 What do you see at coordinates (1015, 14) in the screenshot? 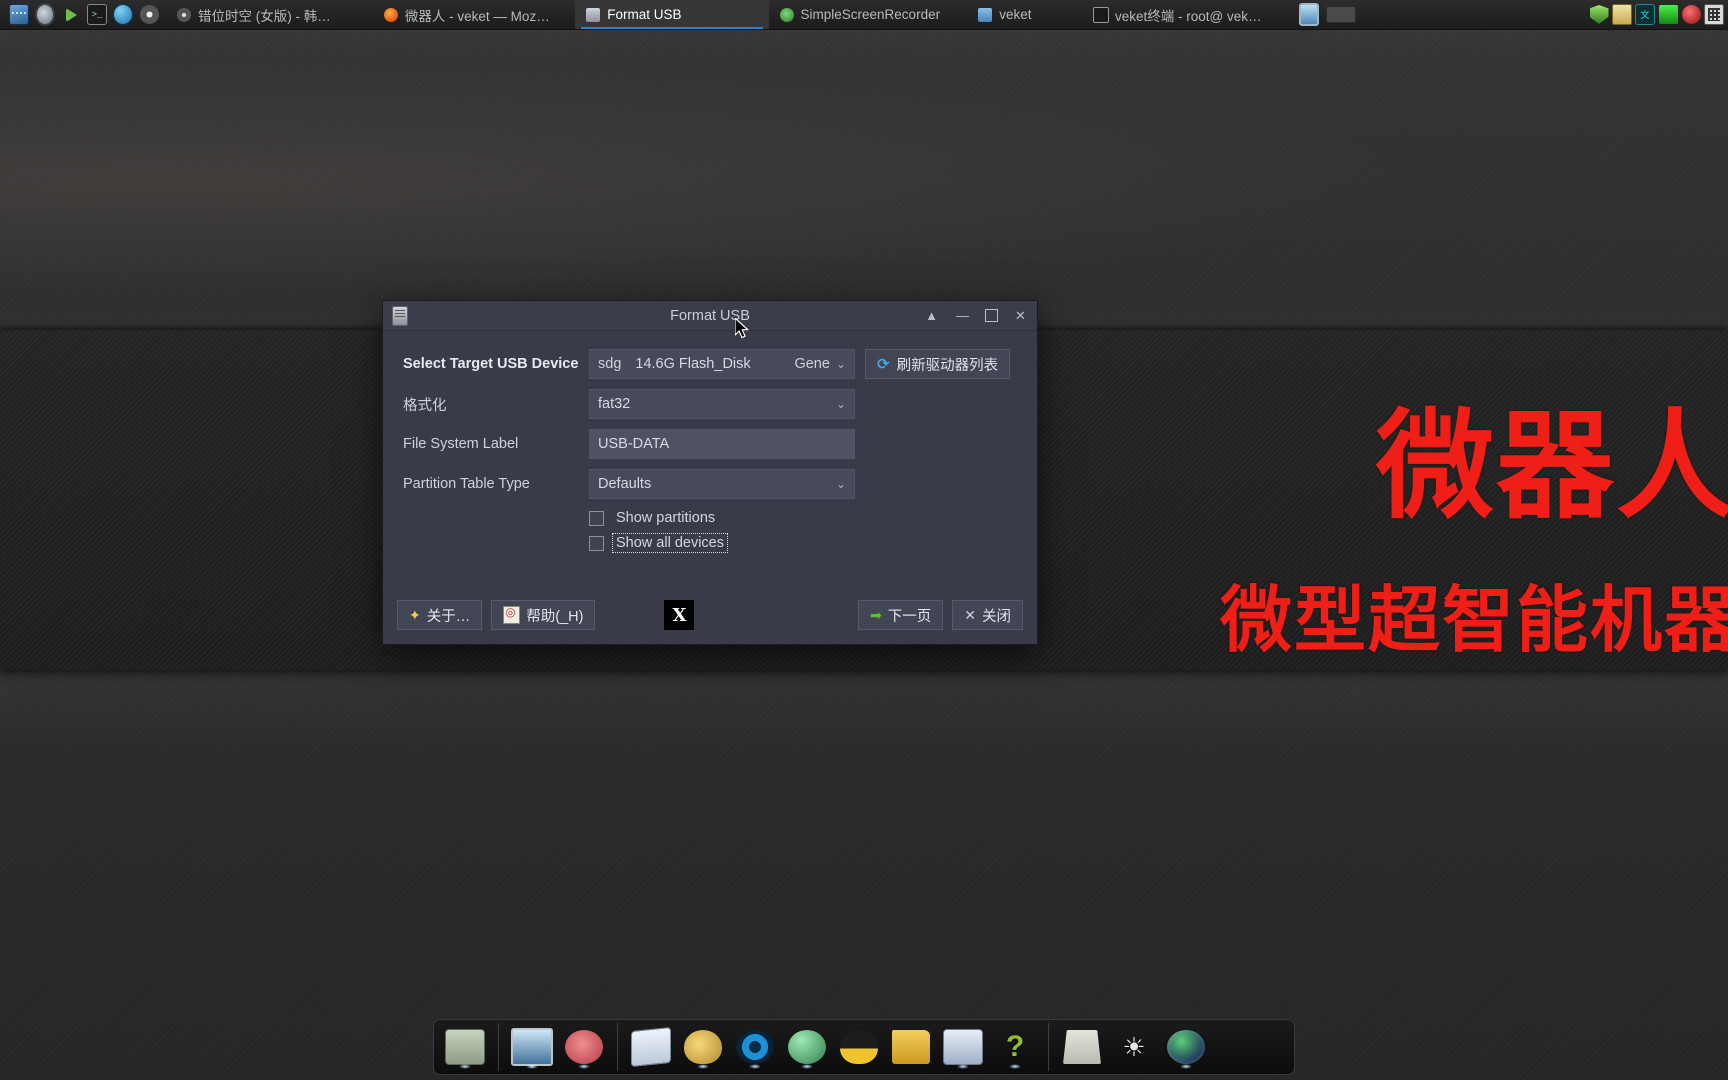
I see `taskbar-task-label: veket` at bounding box center [1015, 14].